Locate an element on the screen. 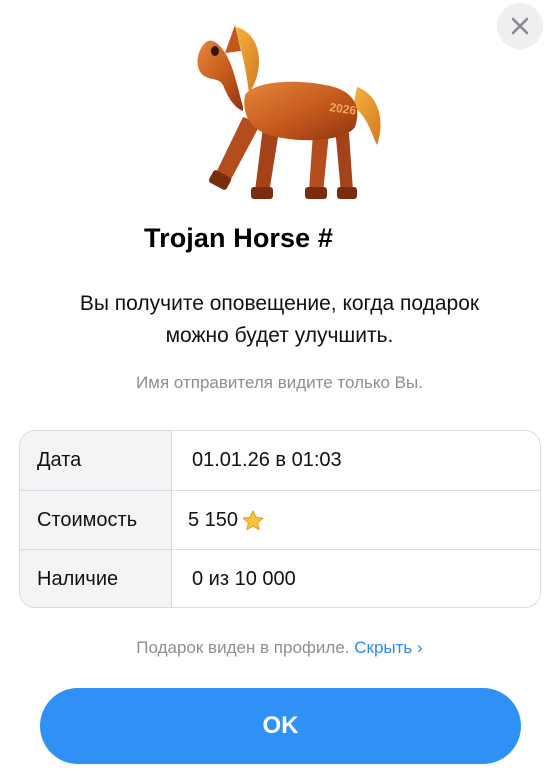 Image resolution: width=559 pixels, height=770 pixels. table-row-availability: Наличие 0 из 10 000 is located at coordinates (280, 578).